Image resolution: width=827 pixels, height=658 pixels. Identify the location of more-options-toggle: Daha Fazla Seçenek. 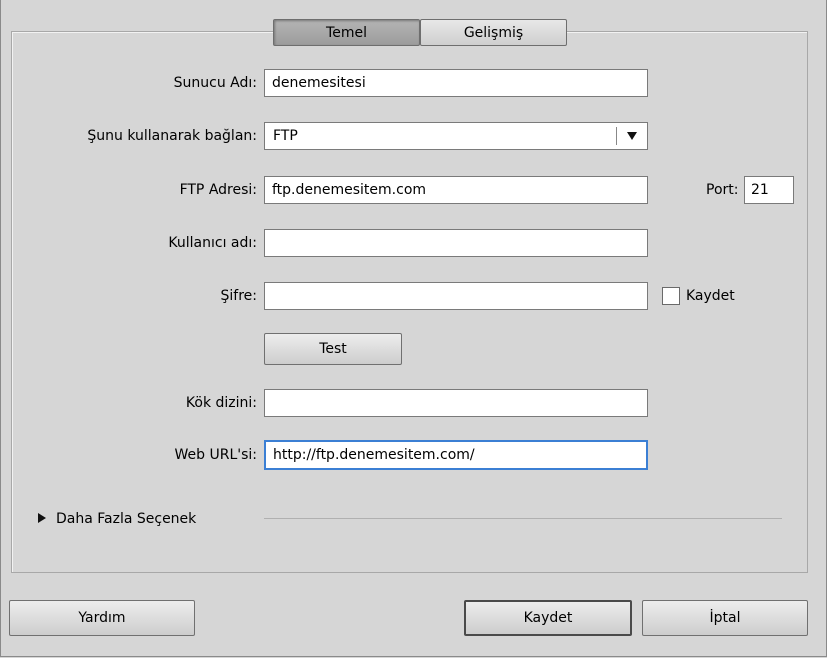
(117, 519).